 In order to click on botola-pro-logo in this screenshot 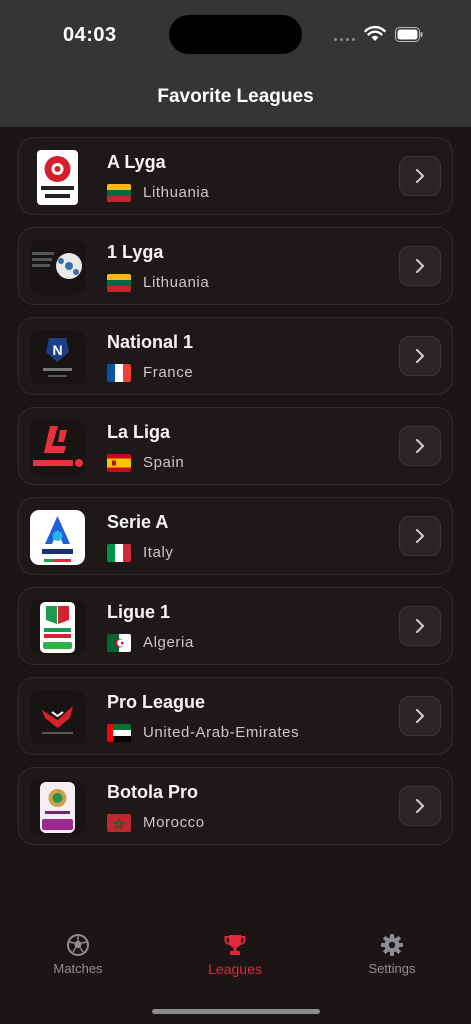, I will do `click(57, 807)`.